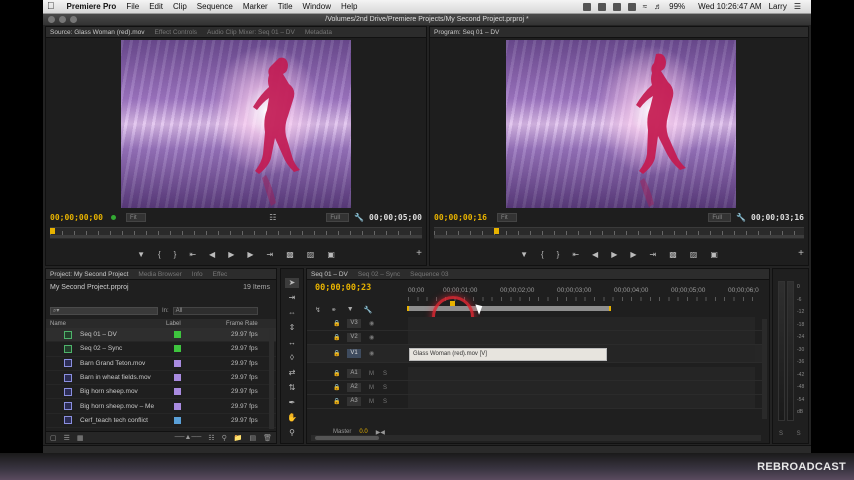 The width and height of the screenshot is (854, 480). What do you see at coordinates (292, 328) in the screenshot?
I see `rolling-edit-tool-icon: ⇕` at bounding box center [292, 328].